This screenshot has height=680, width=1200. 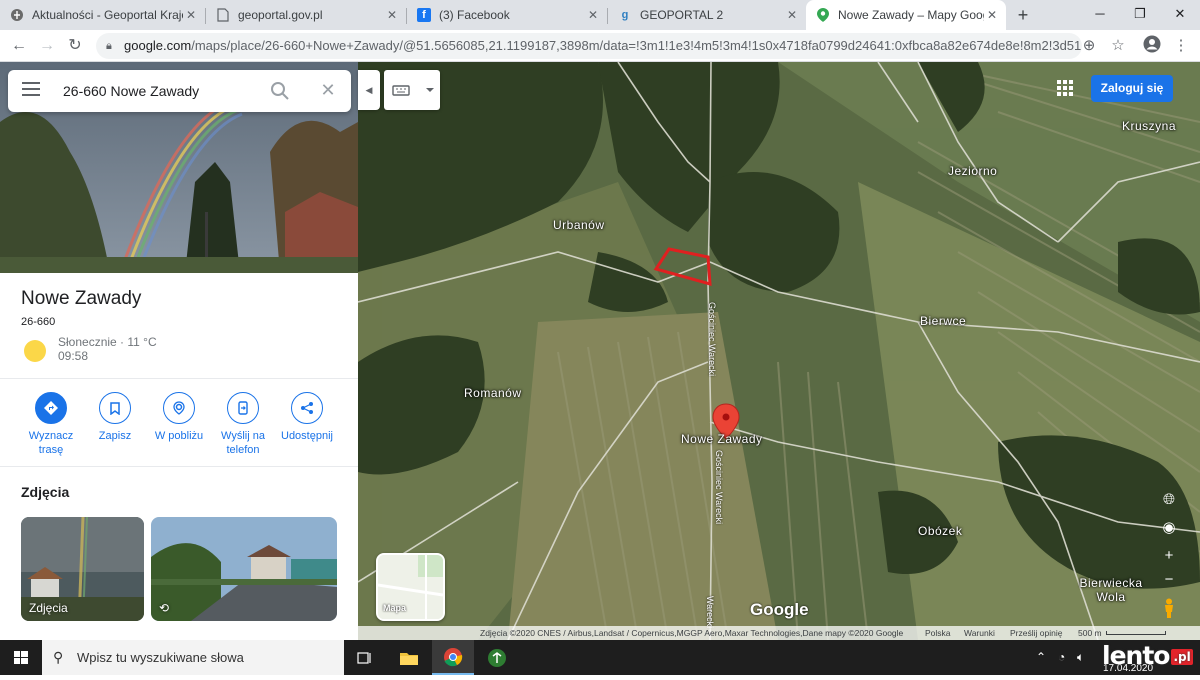 What do you see at coordinates (507, 15) in the screenshot?
I see `tab-facebook: f (3) Facebook ✕` at bounding box center [507, 15].